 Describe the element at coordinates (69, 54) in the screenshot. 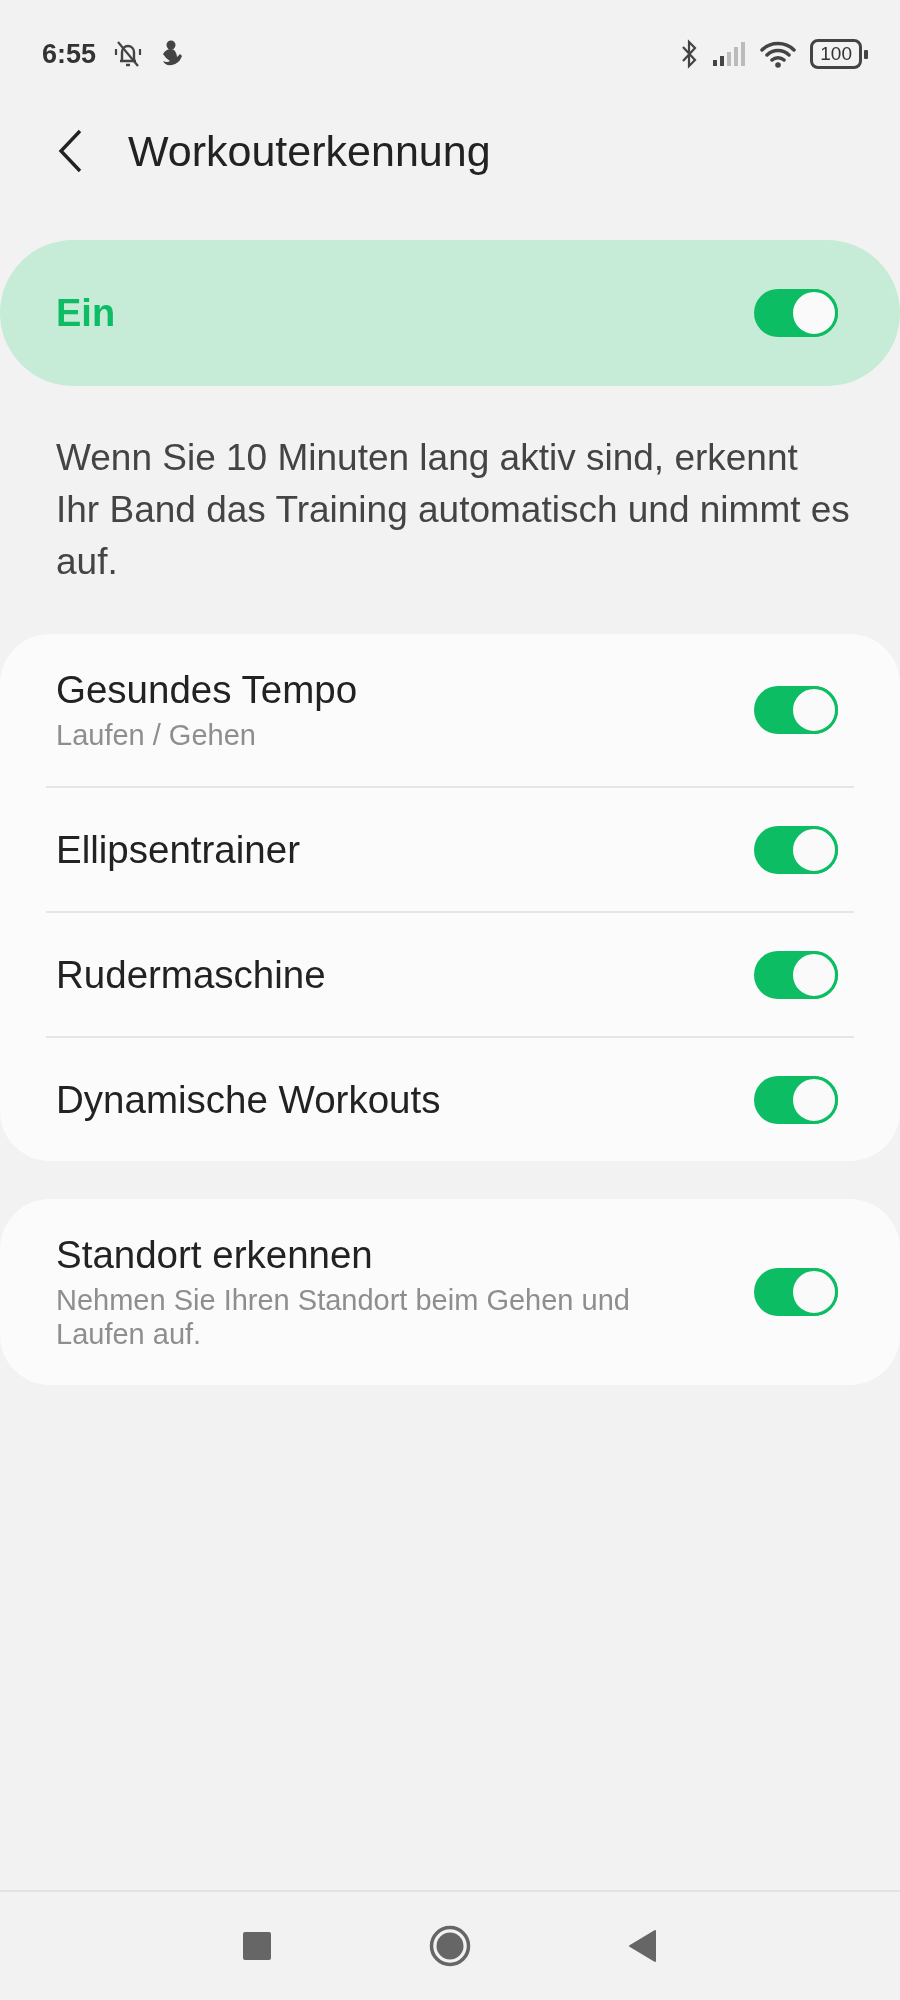

I see `clock: 6:55` at that location.